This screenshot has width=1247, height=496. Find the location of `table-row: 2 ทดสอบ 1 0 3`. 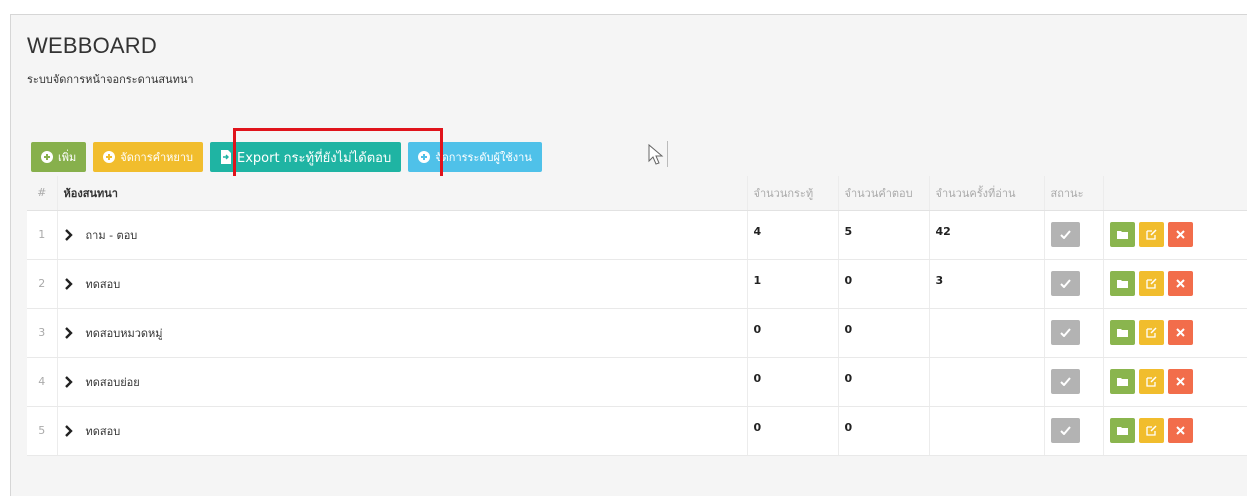

table-row: 2 ทดสอบ 1 0 3 is located at coordinates (637, 284).